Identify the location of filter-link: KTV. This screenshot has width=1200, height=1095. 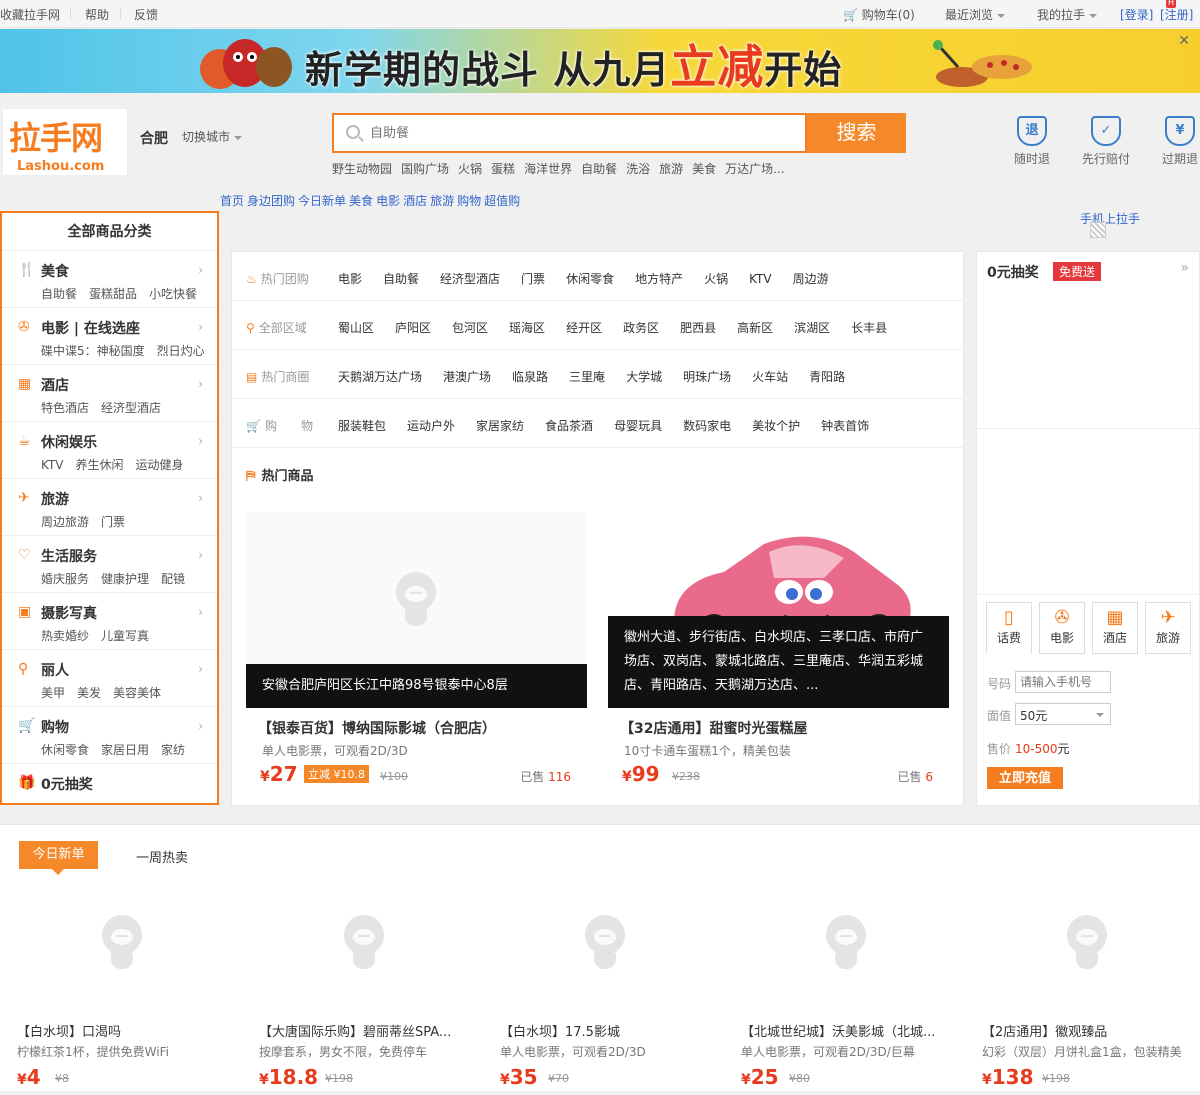
(760, 279).